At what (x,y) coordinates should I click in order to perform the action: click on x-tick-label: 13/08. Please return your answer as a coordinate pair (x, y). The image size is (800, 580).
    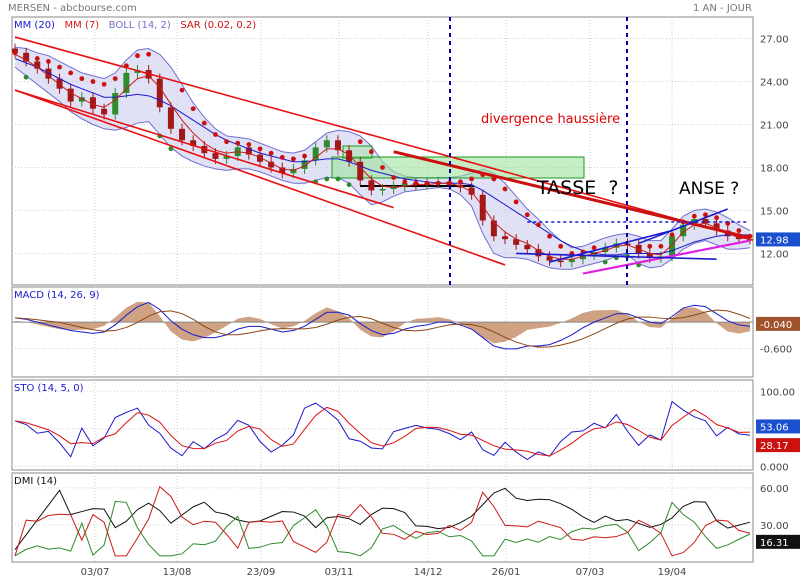
    Looking at the image, I should click on (177, 572).